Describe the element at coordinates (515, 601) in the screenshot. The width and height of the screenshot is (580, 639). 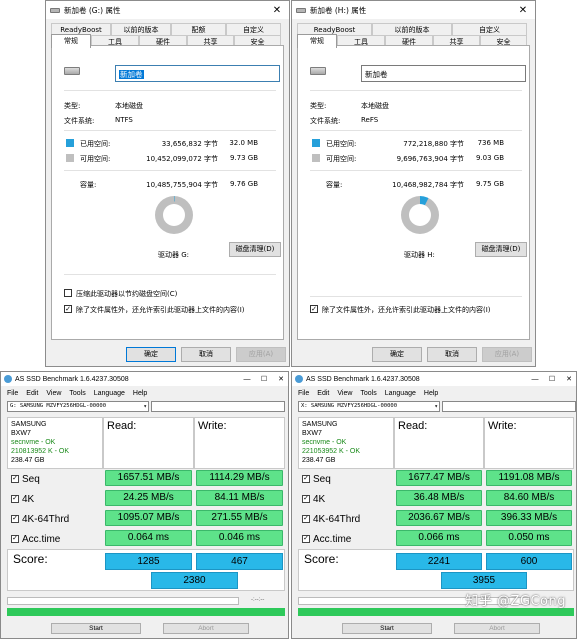
I see `watermark: 知乎 @ZGCong` at that location.